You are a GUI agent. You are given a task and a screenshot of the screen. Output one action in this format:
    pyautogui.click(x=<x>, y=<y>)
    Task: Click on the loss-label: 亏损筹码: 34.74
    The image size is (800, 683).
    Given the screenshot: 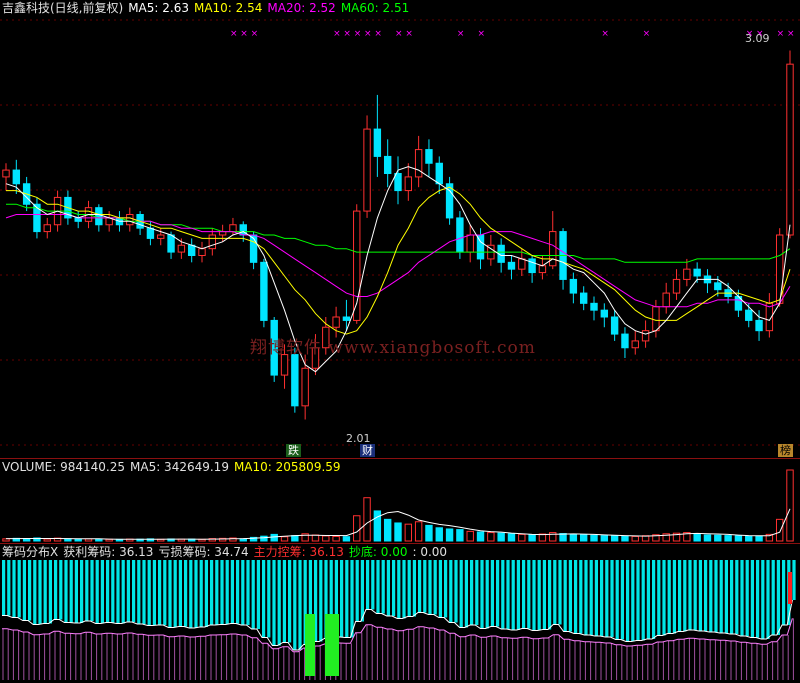 What is the action you would take?
    pyautogui.click(x=203, y=552)
    